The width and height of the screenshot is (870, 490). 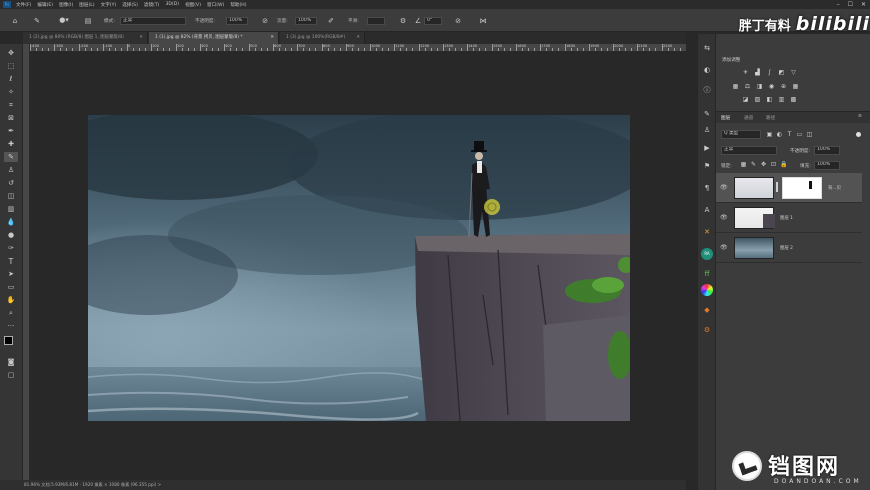 What do you see at coordinates (11, 274) in the screenshot?
I see `path-select-tool-icon: ➤` at bounding box center [11, 274].